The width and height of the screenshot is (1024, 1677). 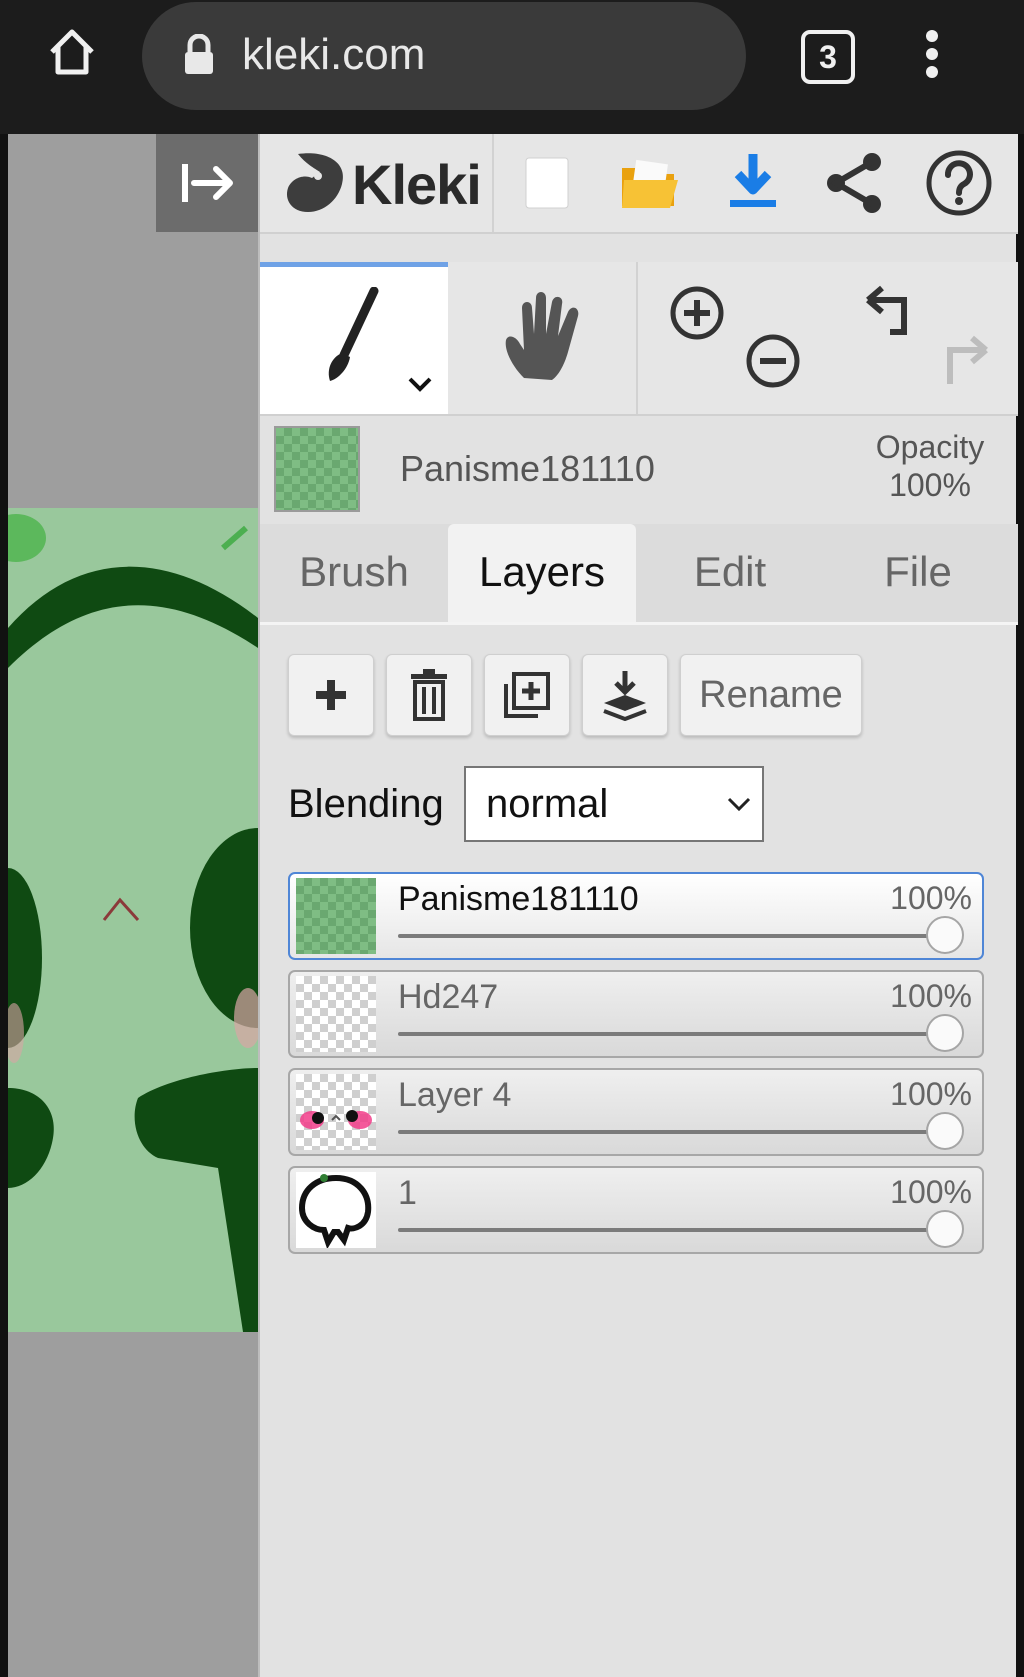 What do you see at coordinates (932, 54) in the screenshot?
I see `menu-dots-icon` at bounding box center [932, 54].